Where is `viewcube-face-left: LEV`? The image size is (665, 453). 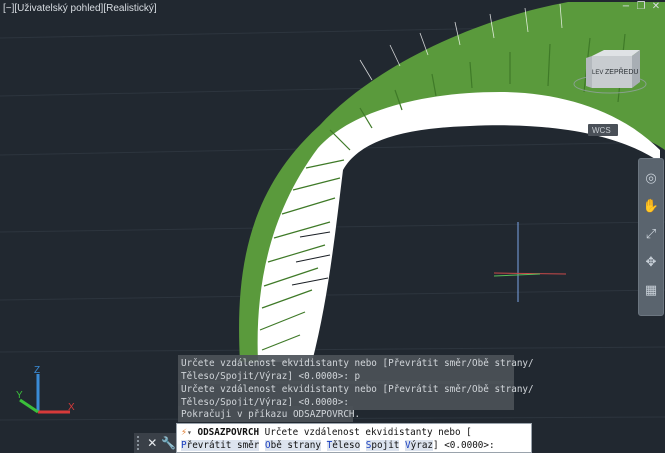
viewcube-face-left: LEV is located at coordinates (597, 73).